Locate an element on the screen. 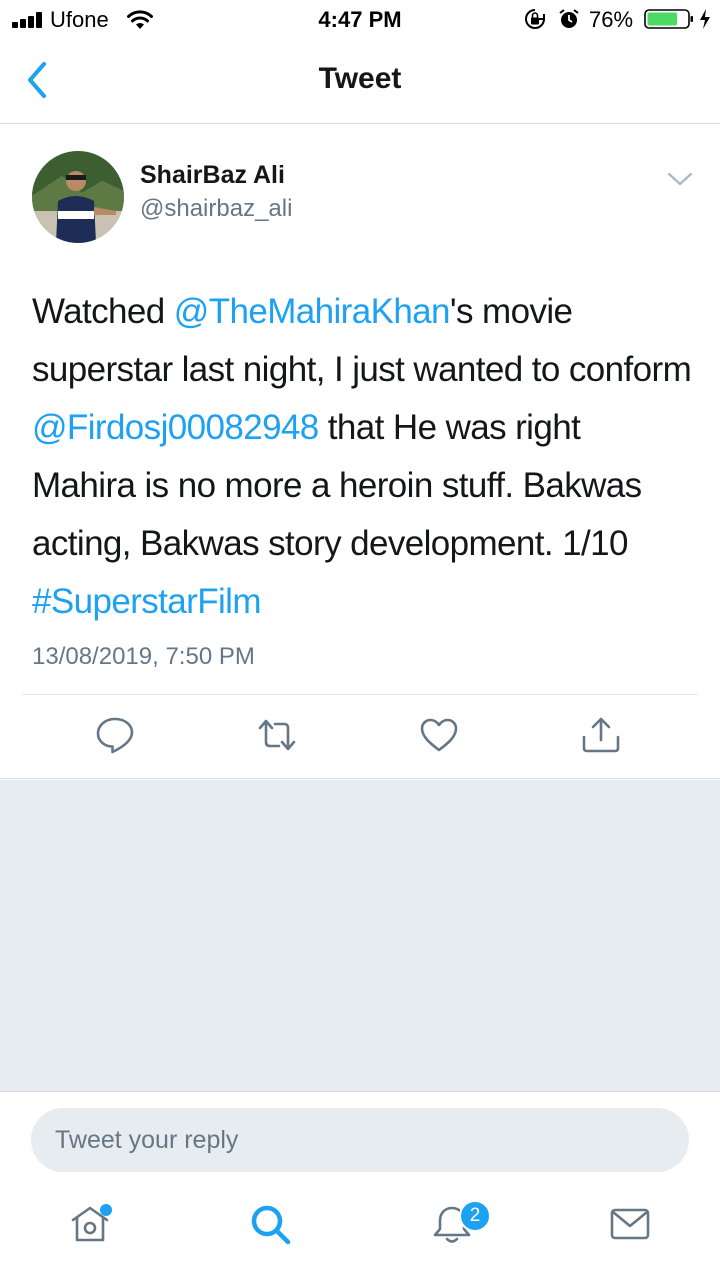 The image size is (720, 1280). reply-input: Tweet your reply is located at coordinates (360, 1140).